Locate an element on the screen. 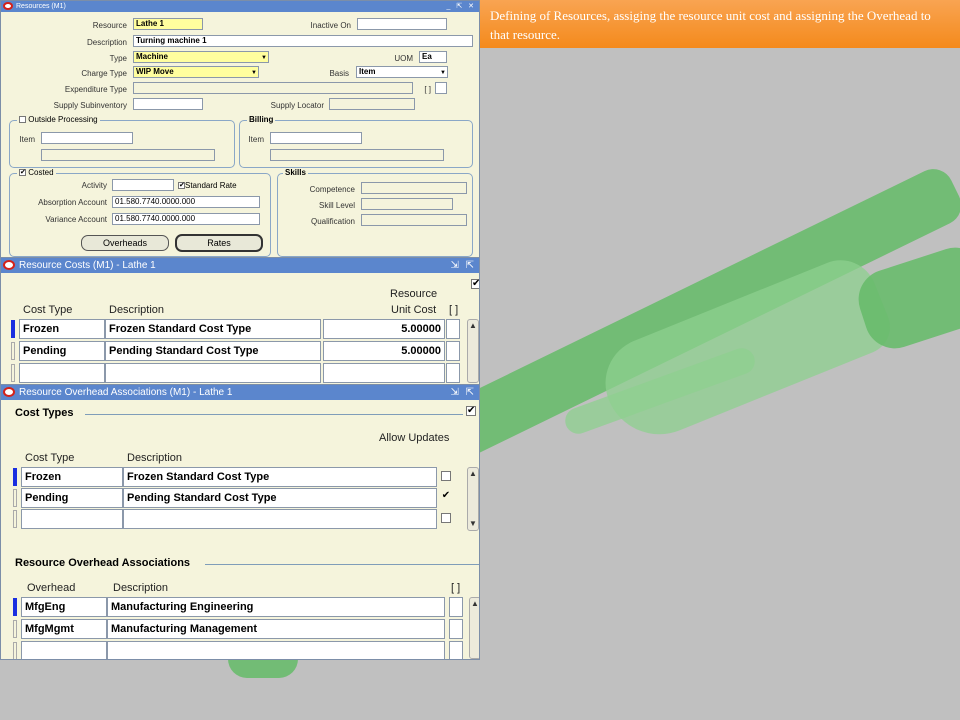 Image resolution: width=960 pixels, height=720 pixels. activity-label: Activity is located at coordinates (94, 185).